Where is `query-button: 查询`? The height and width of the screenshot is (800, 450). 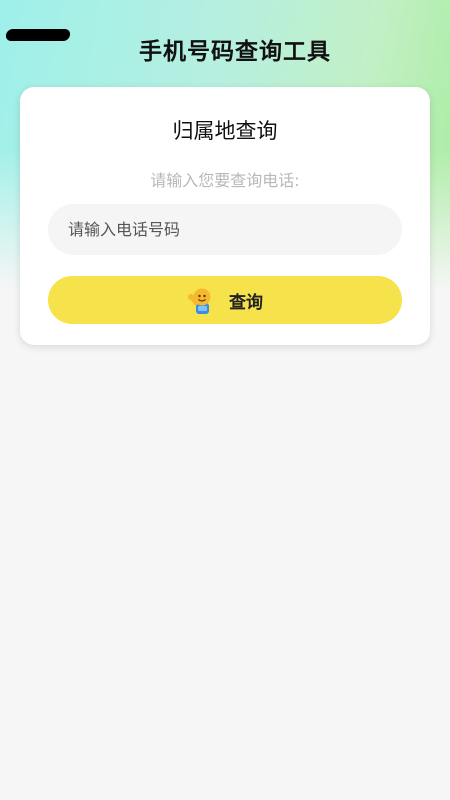
query-button: 查询 is located at coordinates (225, 300).